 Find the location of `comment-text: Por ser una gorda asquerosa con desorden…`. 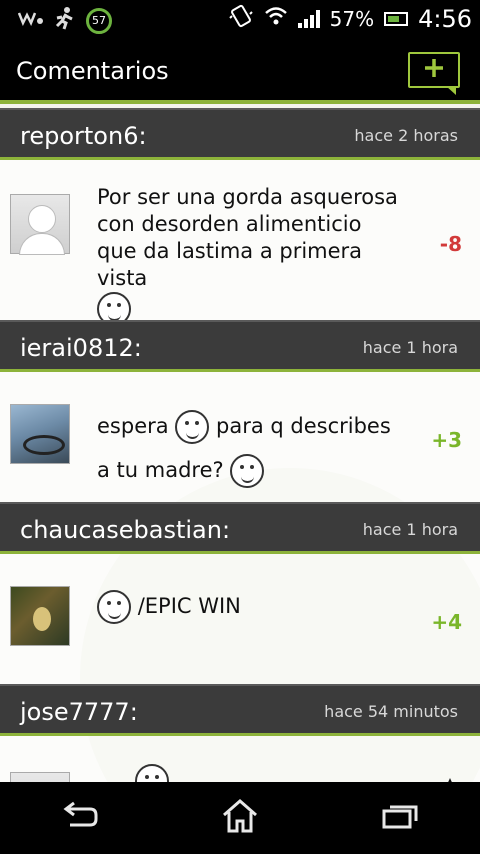

comment-text: Por ser una gorda asquerosa con desorden… is located at coordinates (248, 255).